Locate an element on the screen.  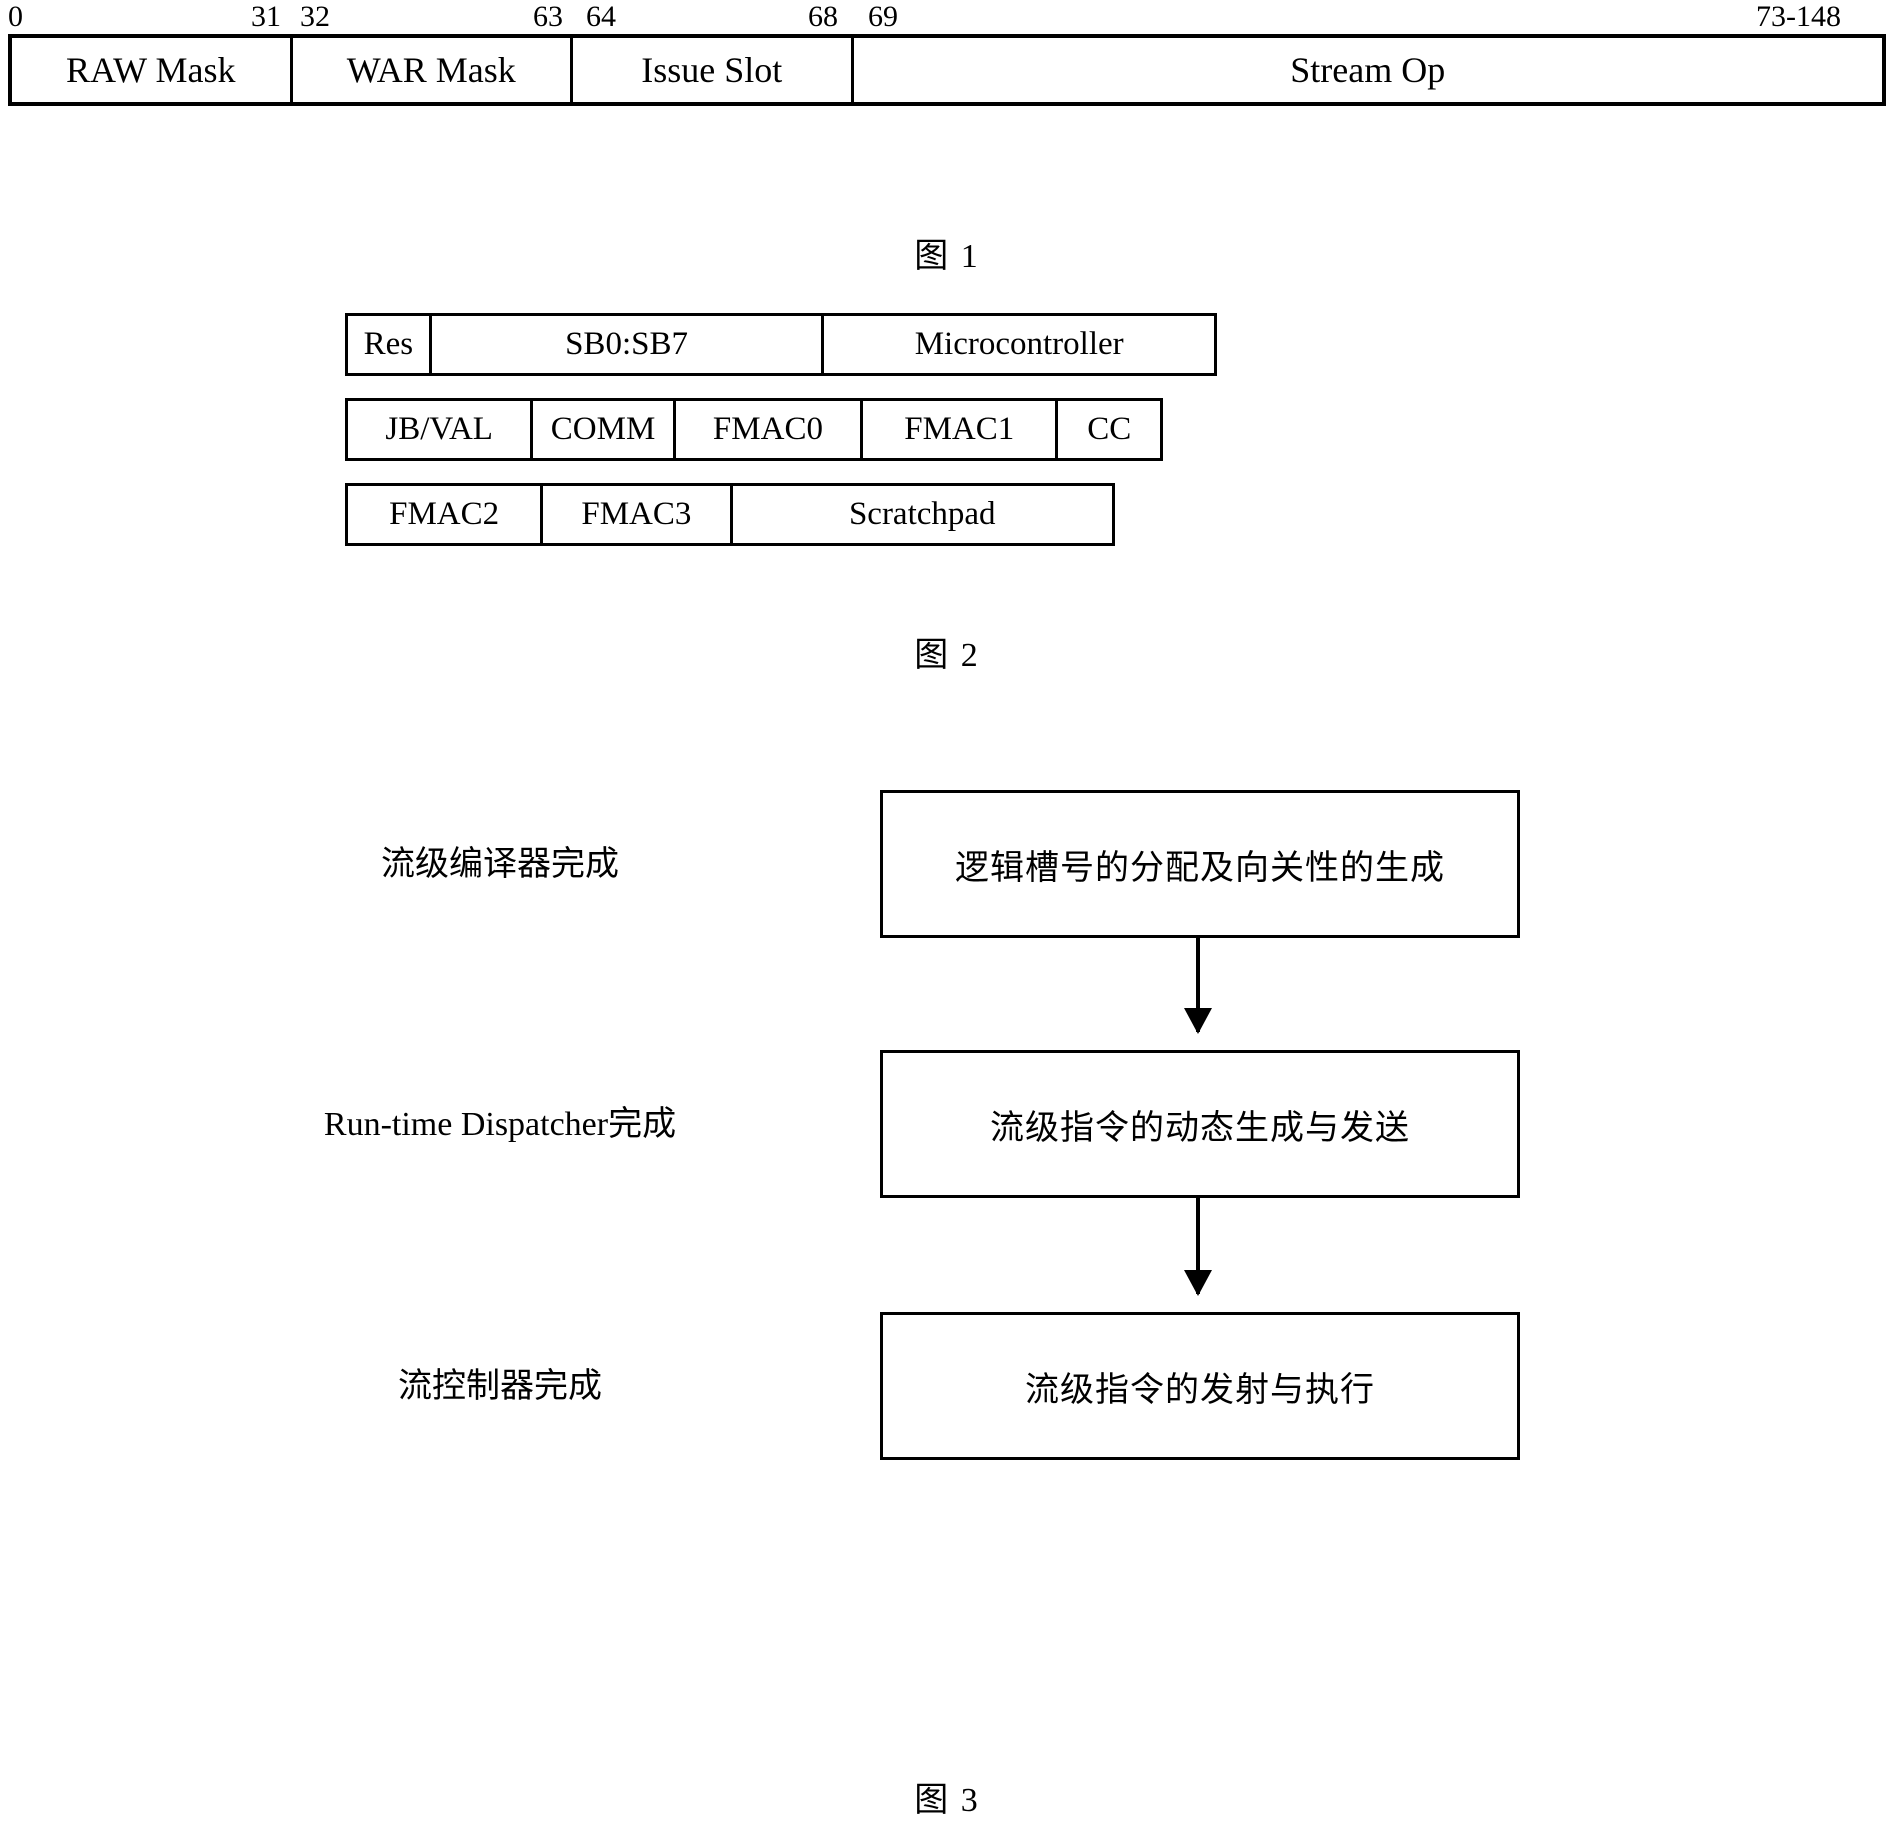
resource-cell: Microcontroller is located at coordinates (1019, 344).